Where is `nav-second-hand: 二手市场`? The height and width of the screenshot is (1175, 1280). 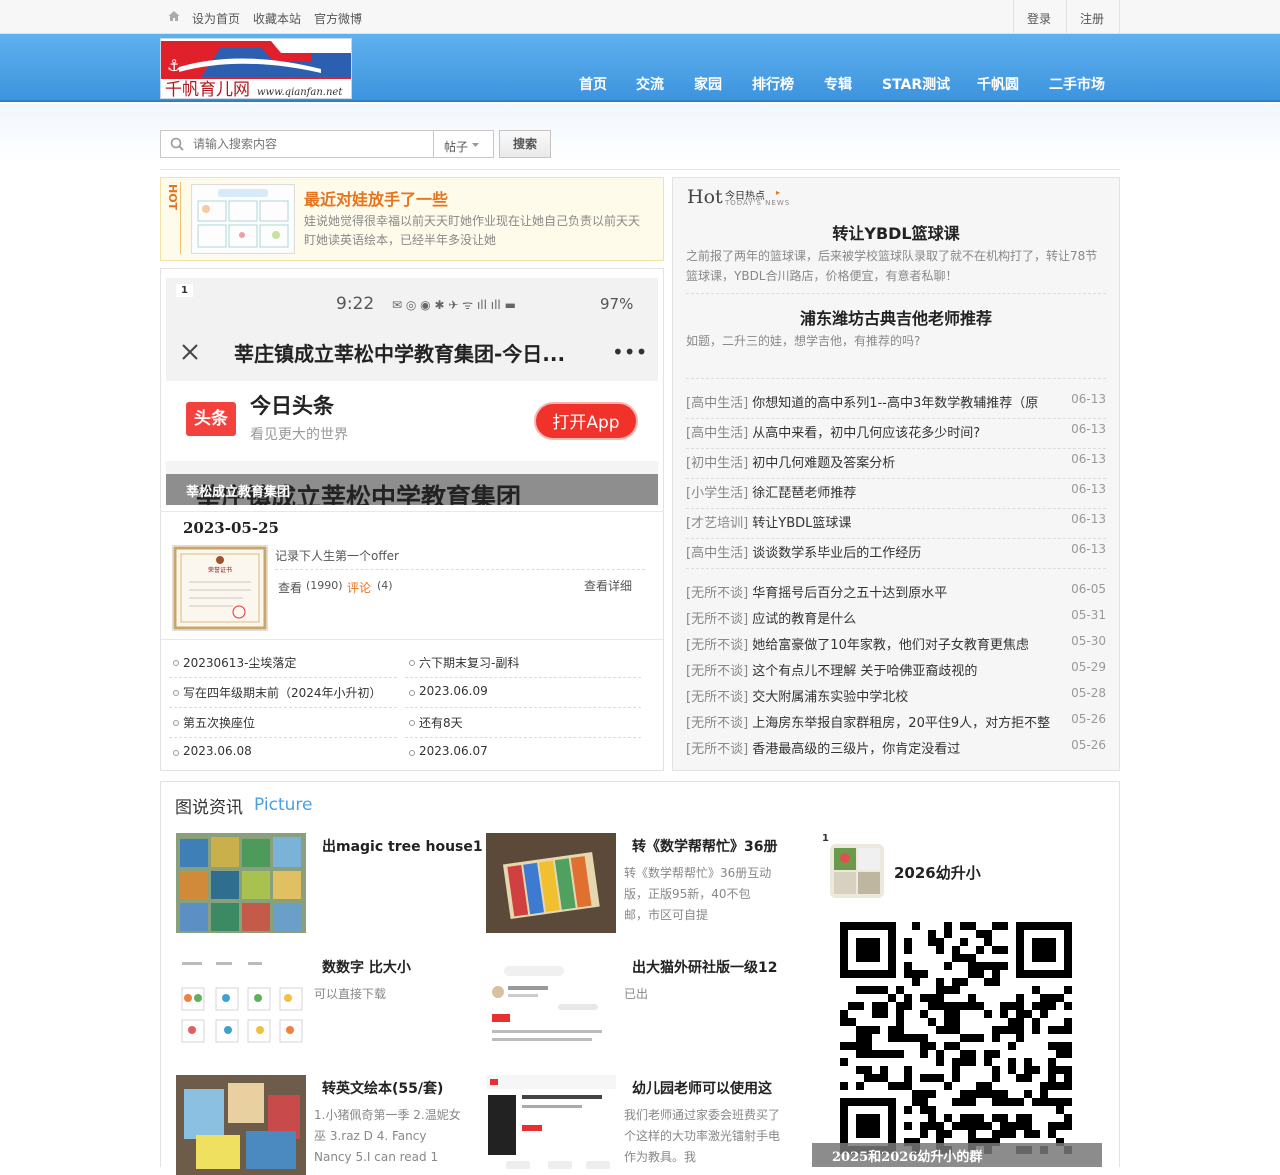 nav-second-hand: 二手市场 is located at coordinates (1077, 84).